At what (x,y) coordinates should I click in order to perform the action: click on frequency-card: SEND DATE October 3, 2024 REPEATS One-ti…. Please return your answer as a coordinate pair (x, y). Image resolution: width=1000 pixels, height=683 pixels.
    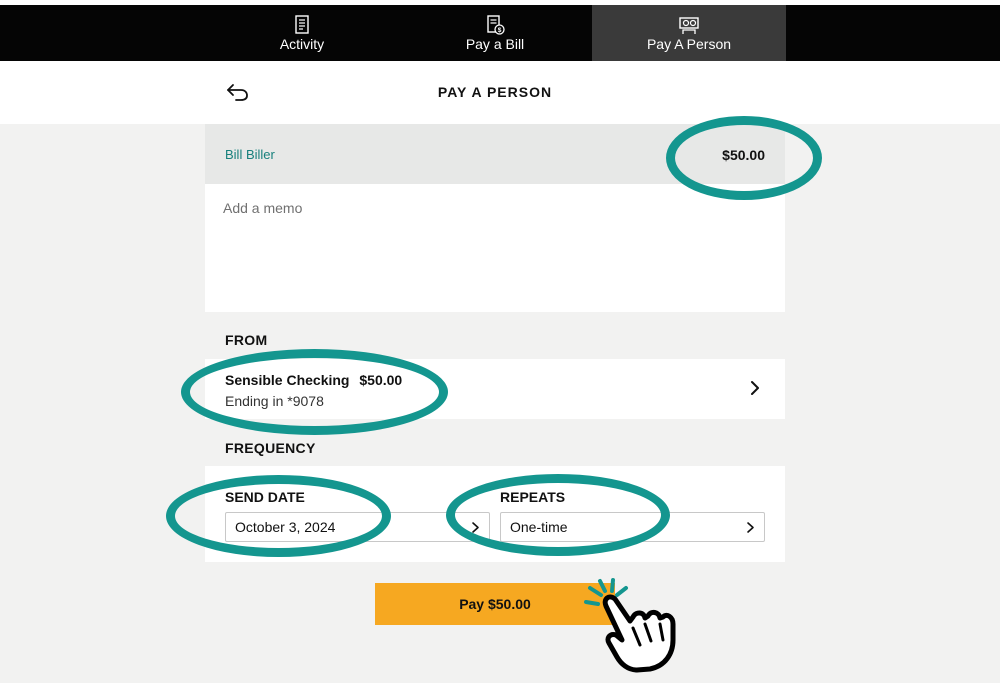
    Looking at the image, I should click on (495, 514).